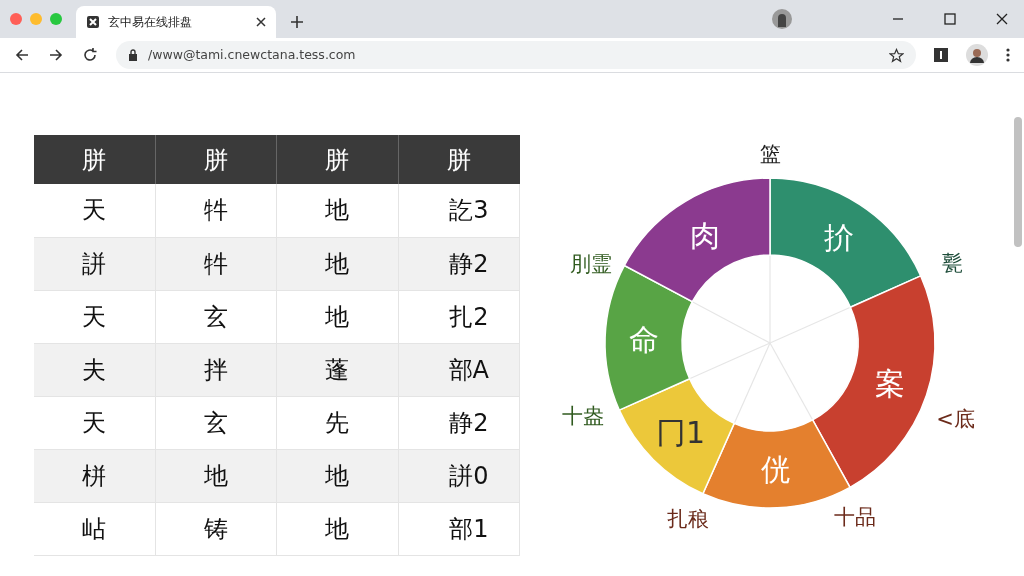  I want to click on table-cell: 誁, so click(95, 263).